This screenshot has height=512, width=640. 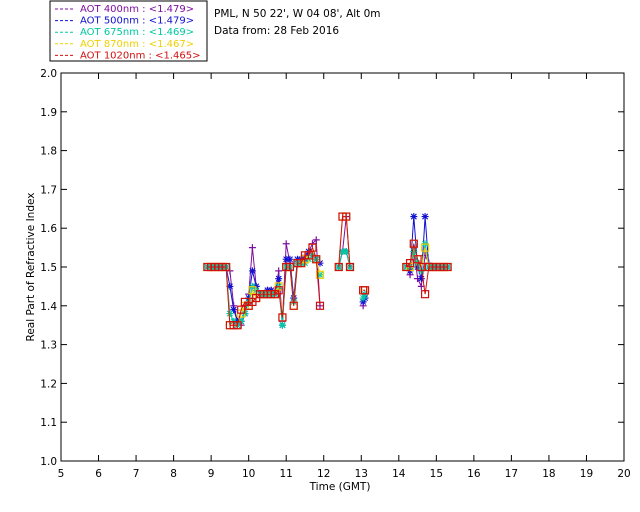 What do you see at coordinates (48, 229) in the screenshot?
I see `y-tick-label: 1.6` at bounding box center [48, 229].